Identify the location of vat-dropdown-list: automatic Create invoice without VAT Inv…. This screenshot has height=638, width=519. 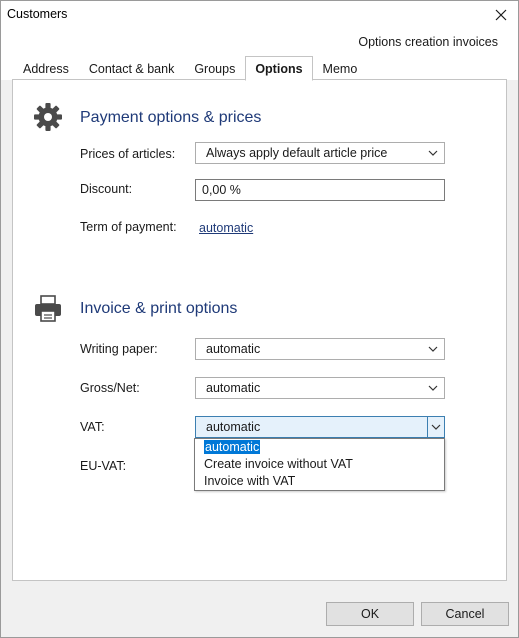
(319, 464).